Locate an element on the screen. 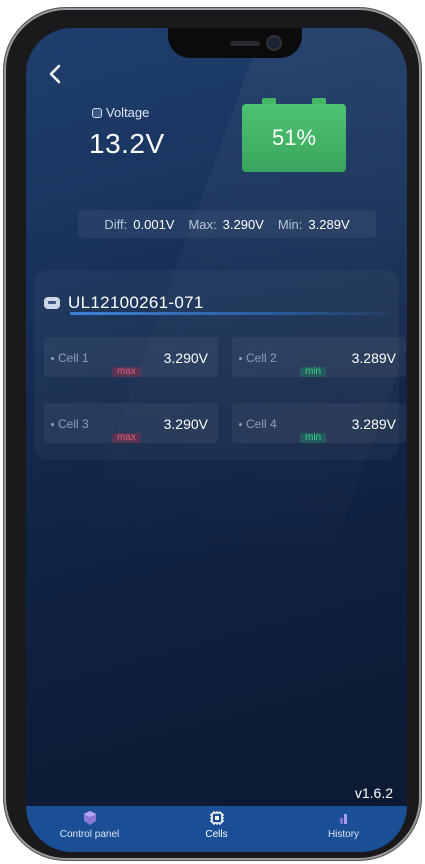 Image resolution: width=425 pixels, height=864 pixels. cell-summary-bar: Diff: 0.001V Max: 3.290V Min: 3.289V is located at coordinates (227, 224).